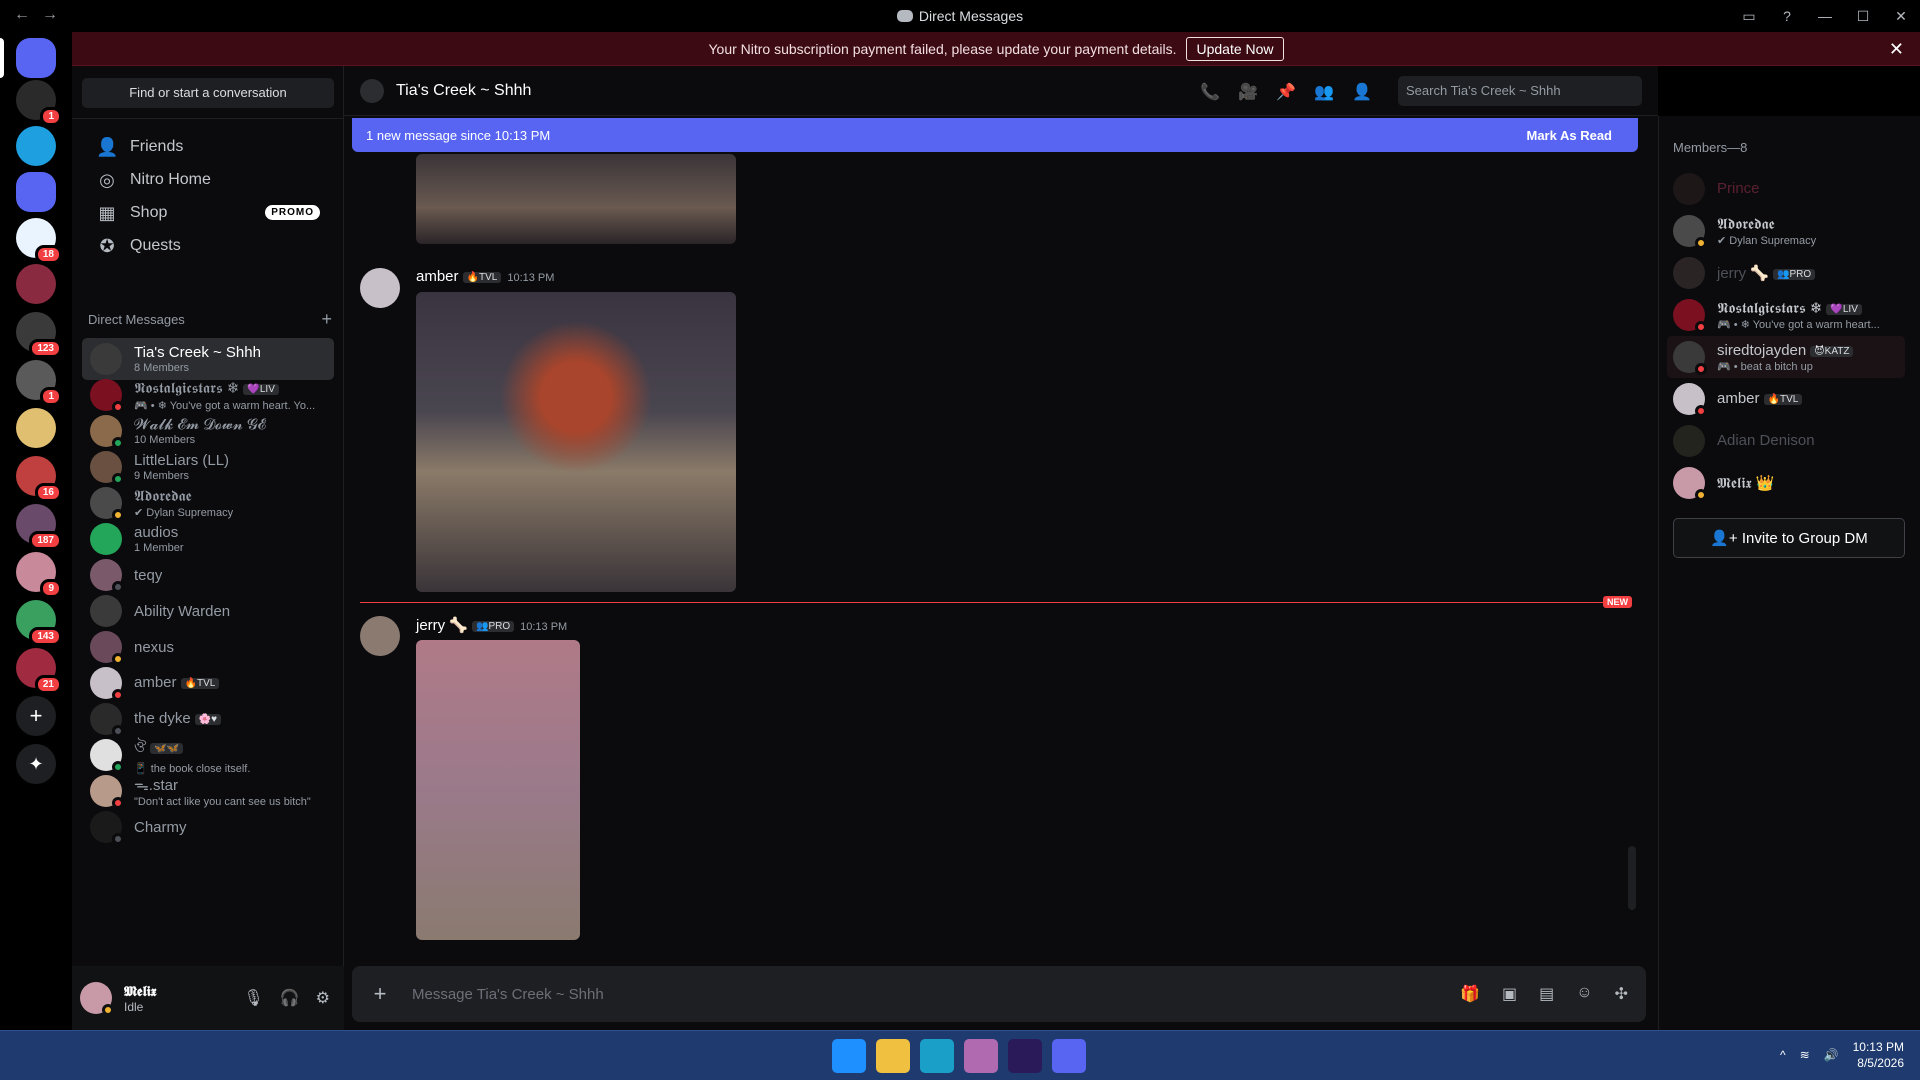 The image size is (1920, 1080). What do you see at coordinates (39, 575) in the screenshot?
I see `server-icon: 9` at bounding box center [39, 575].